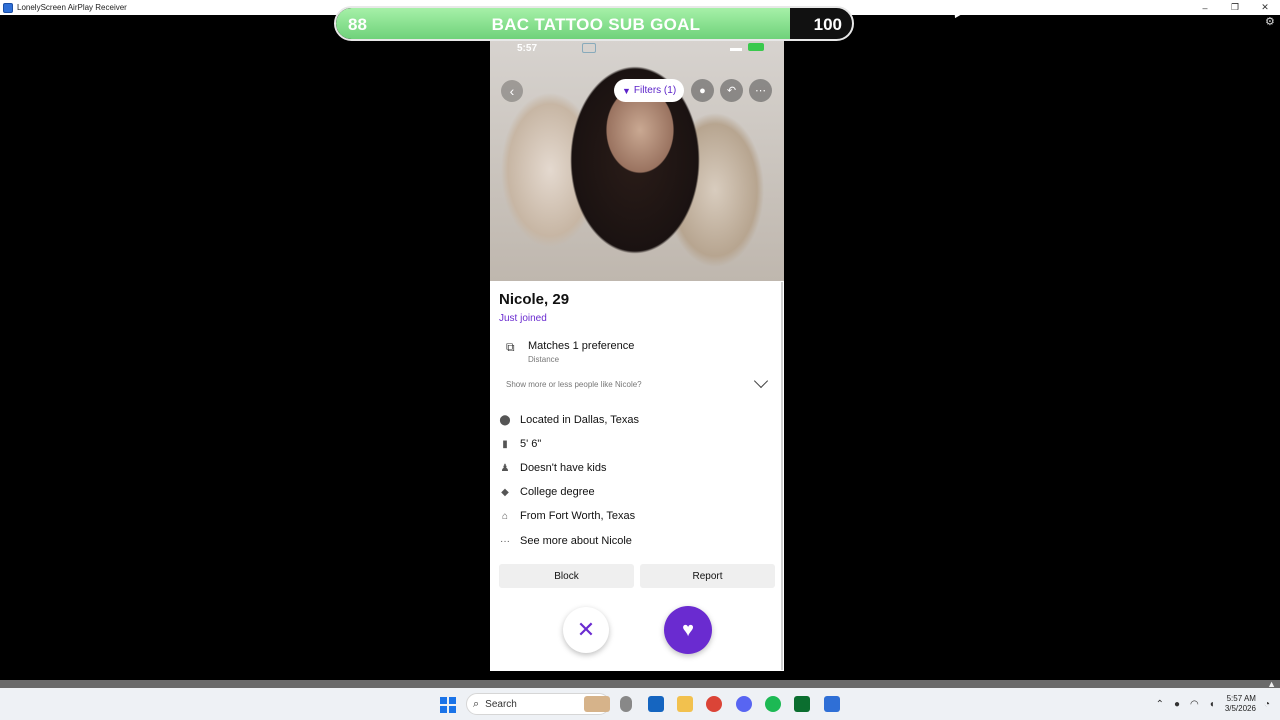  I want to click on preference-card: ⧉ Matches 1 preference Distance, so click(637, 352).